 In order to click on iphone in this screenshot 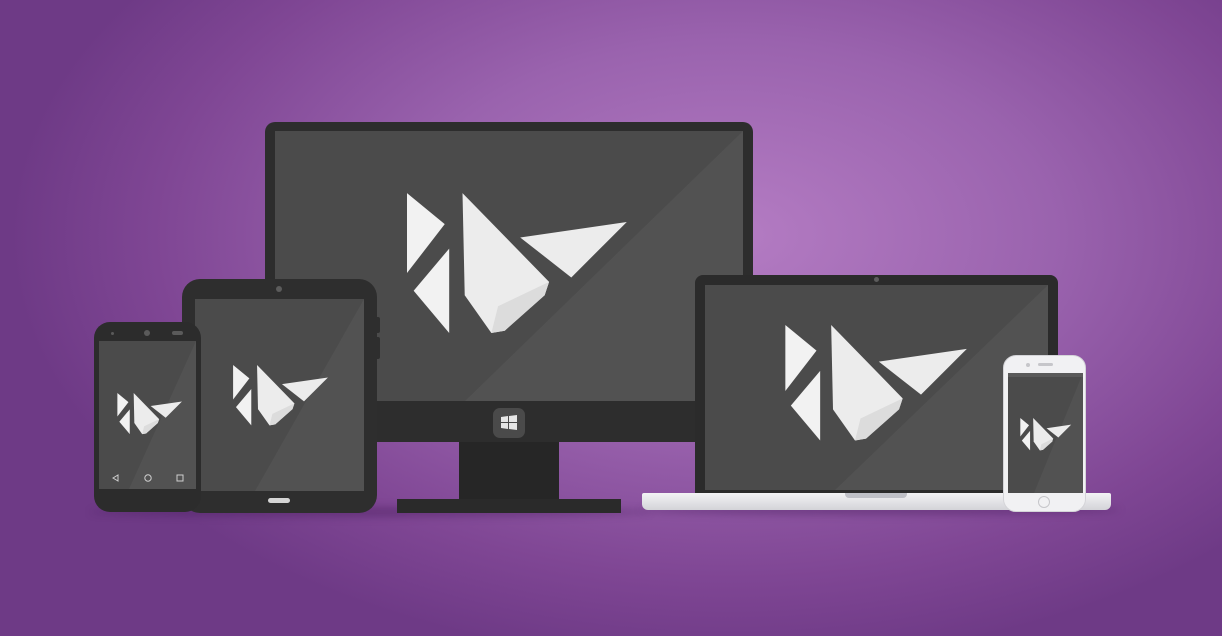, I will do `click(1044, 433)`.